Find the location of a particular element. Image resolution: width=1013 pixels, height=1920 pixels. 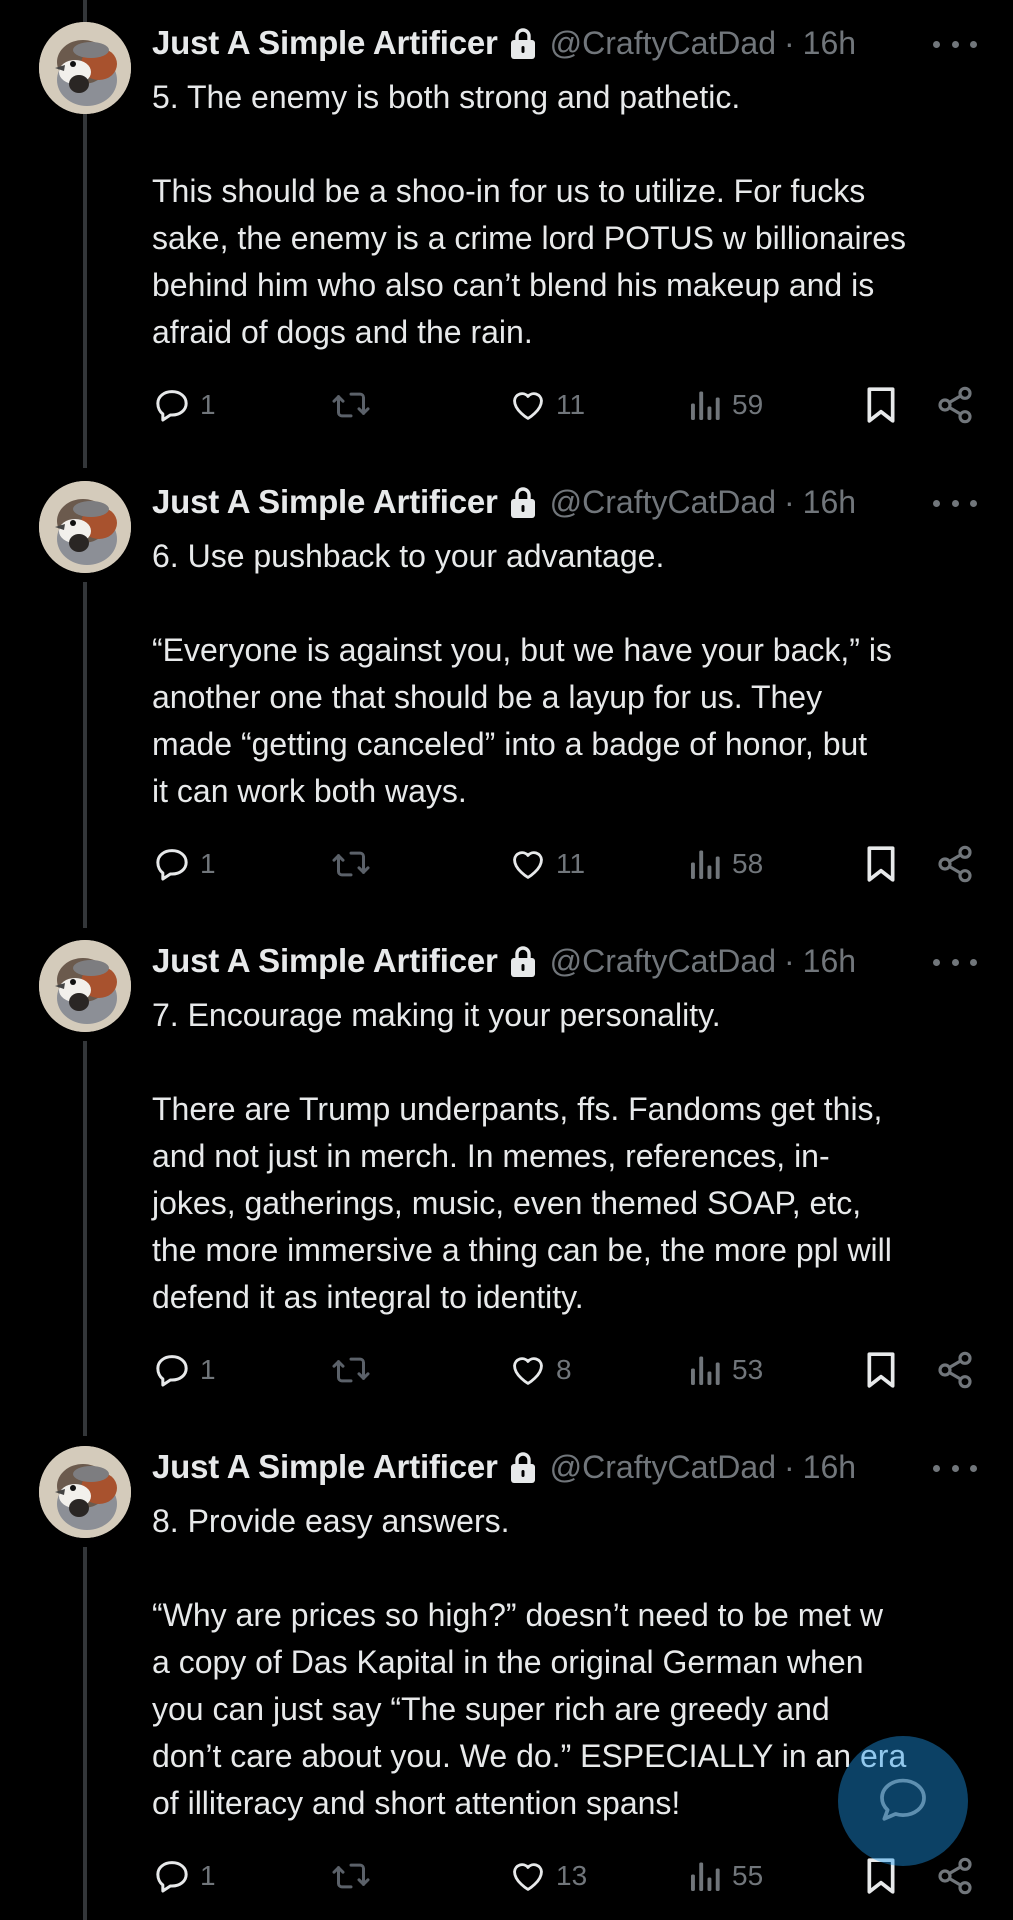

compose-icon is located at coordinates (903, 1801).